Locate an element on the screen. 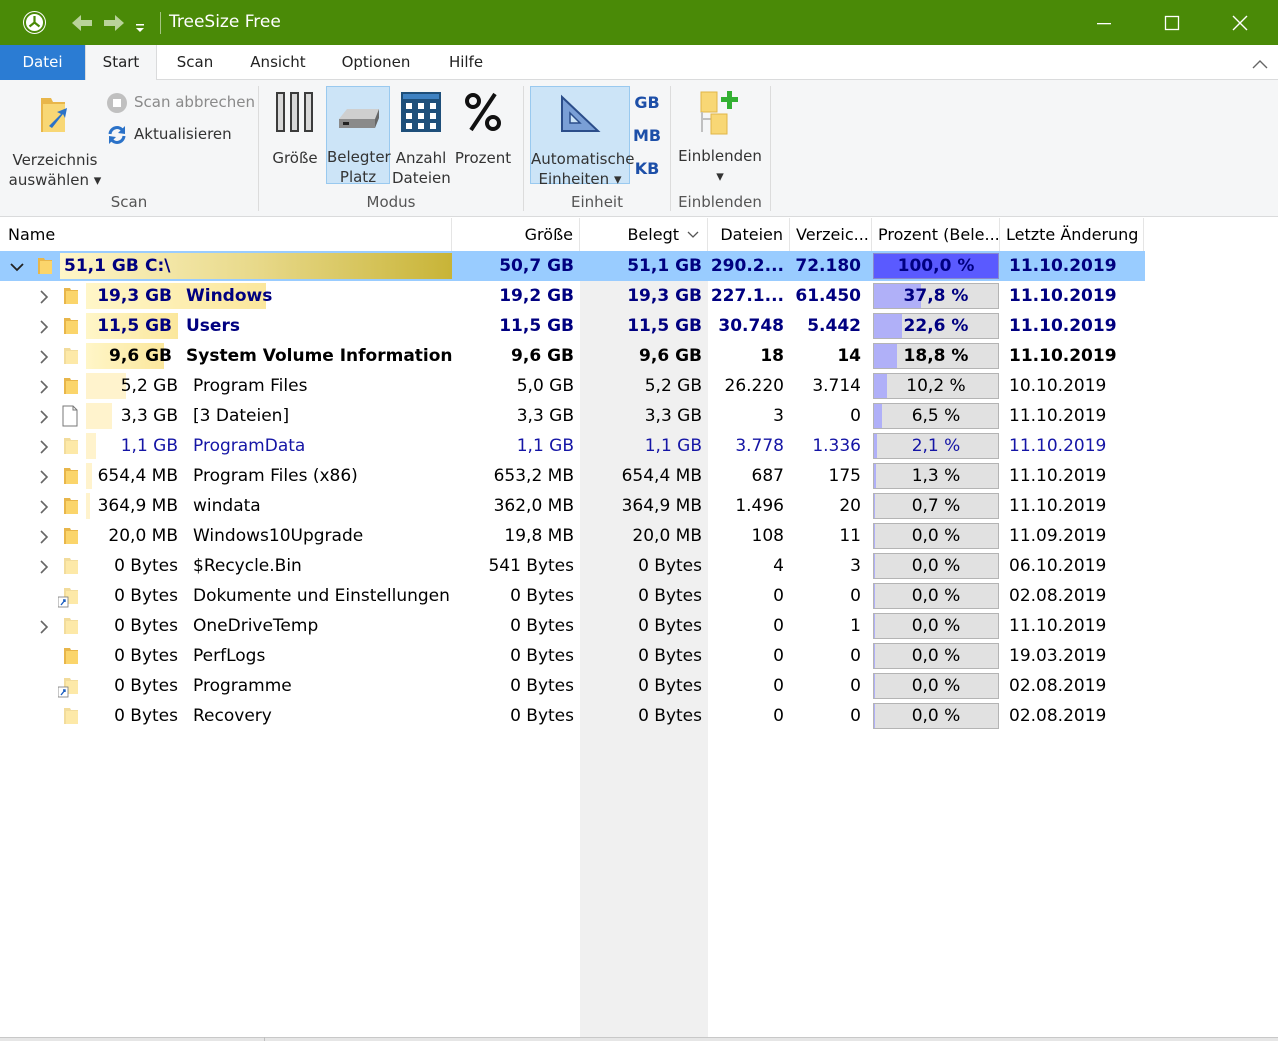 This screenshot has width=1278, height=1041. row-directories: 0 is located at coordinates (855, 656).